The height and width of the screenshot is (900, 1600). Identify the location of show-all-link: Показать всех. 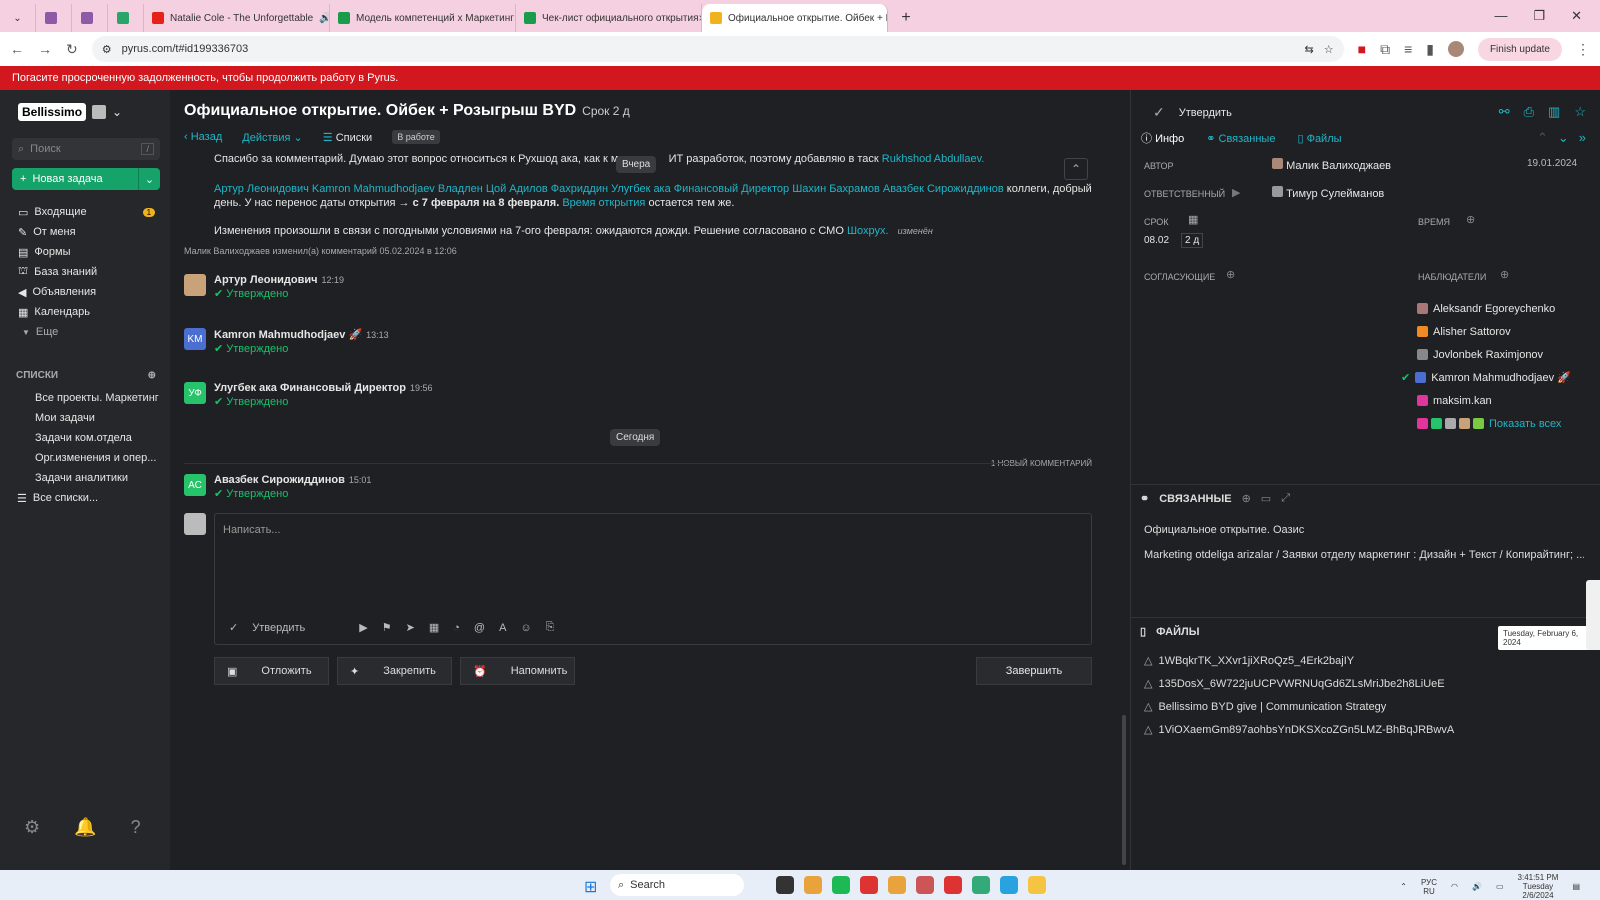
(1525, 424).